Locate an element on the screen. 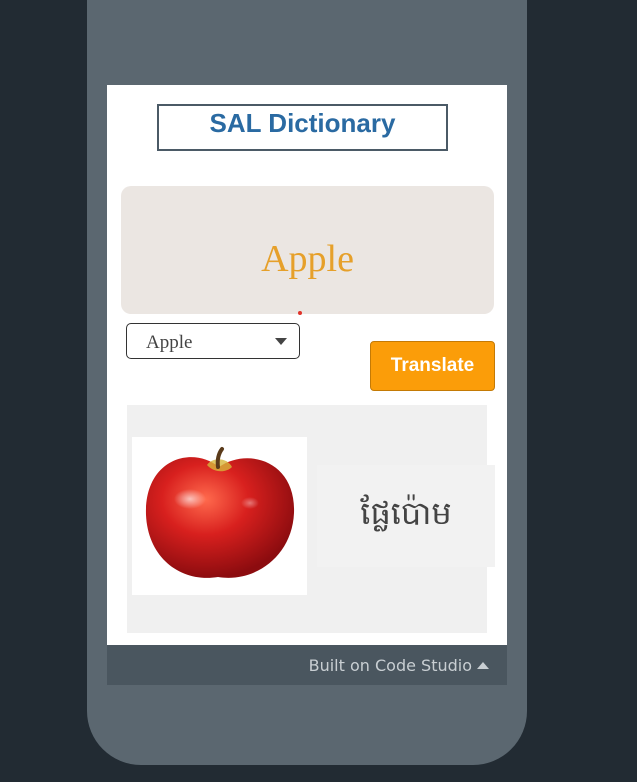  footer-label: Built on Code Studio is located at coordinates (390, 665).